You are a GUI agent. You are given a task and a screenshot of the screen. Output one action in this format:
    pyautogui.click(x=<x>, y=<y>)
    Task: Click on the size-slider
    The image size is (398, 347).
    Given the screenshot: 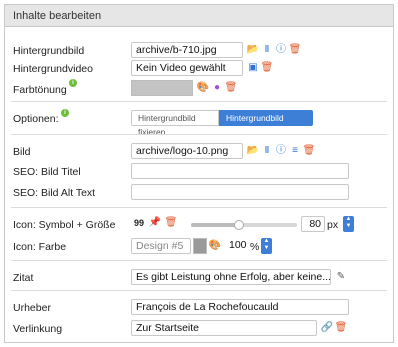 What is the action you would take?
    pyautogui.click(x=244, y=225)
    